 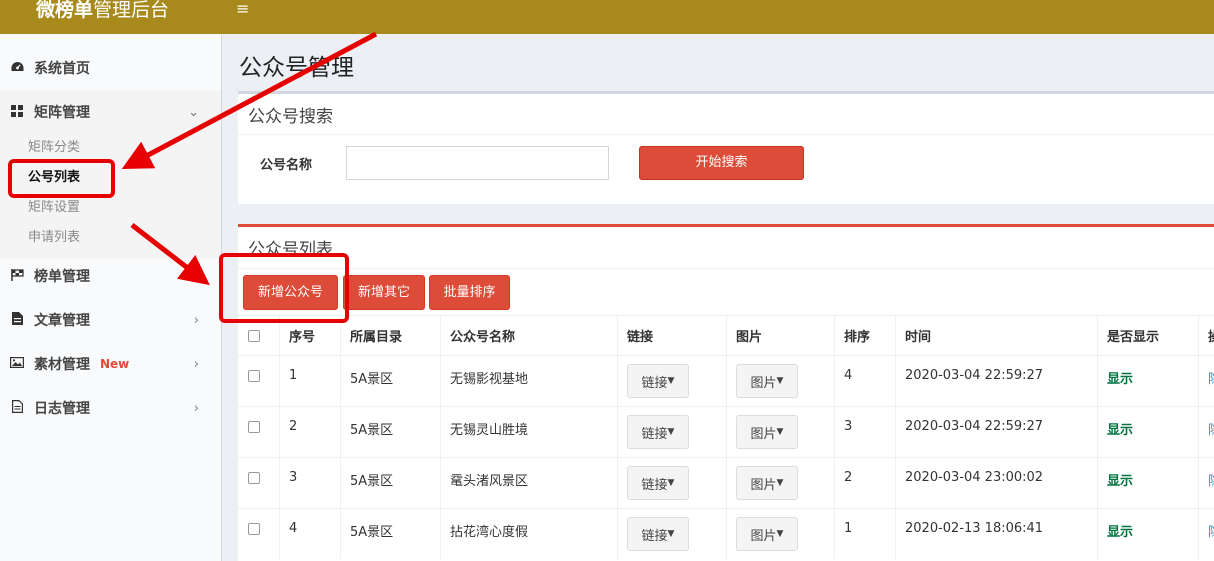 What do you see at coordinates (286, 165) in the screenshot?
I see `account-name-label: 公号名称` at bounding box center [286, 165].